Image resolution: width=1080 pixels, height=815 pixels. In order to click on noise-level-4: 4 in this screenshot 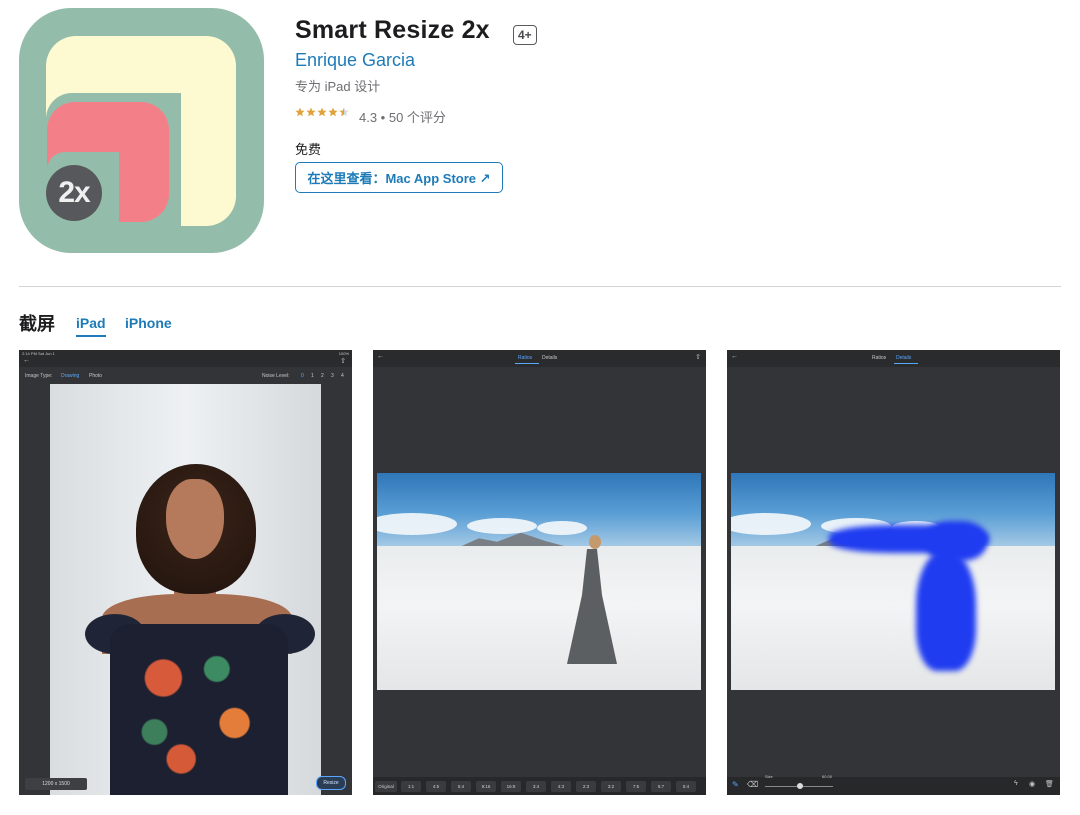, I will do `click(342, 376)`.